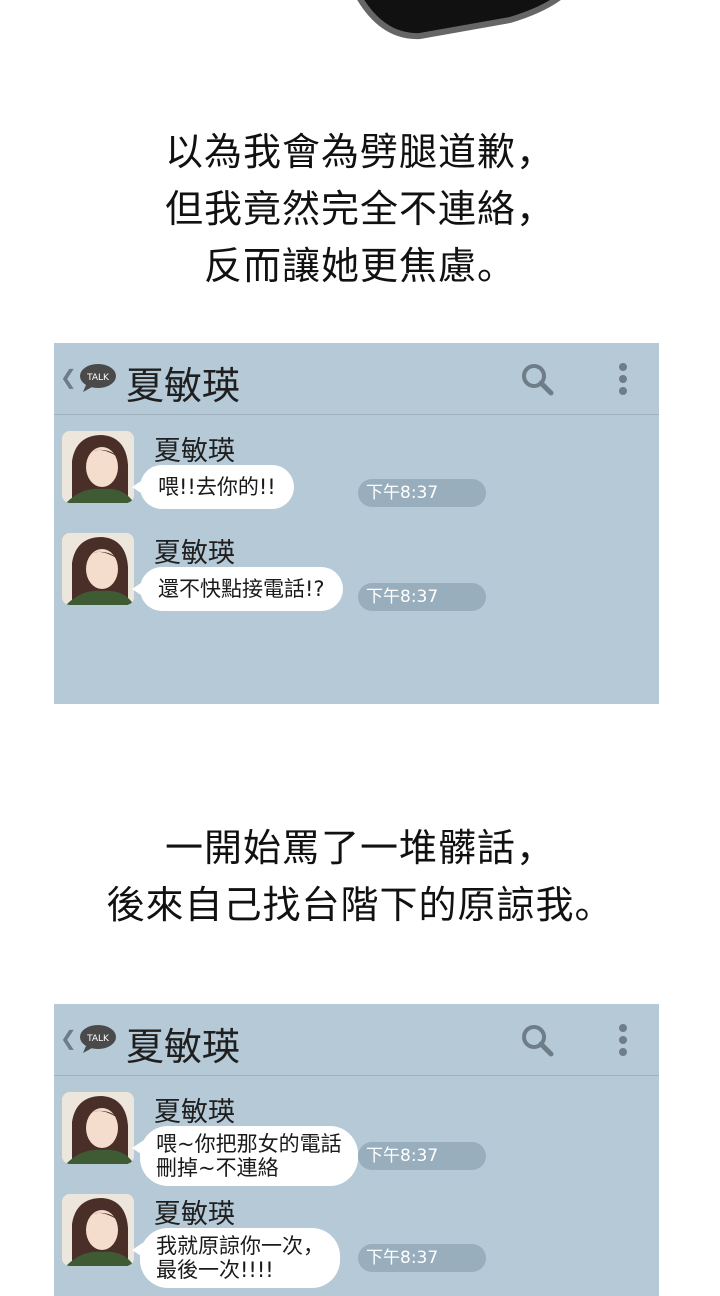 This screenshot has height=1296, width=720. Describe the element at coordinates (459, 20) in the screenshot. I see `phone-edge-illustration` at that location.